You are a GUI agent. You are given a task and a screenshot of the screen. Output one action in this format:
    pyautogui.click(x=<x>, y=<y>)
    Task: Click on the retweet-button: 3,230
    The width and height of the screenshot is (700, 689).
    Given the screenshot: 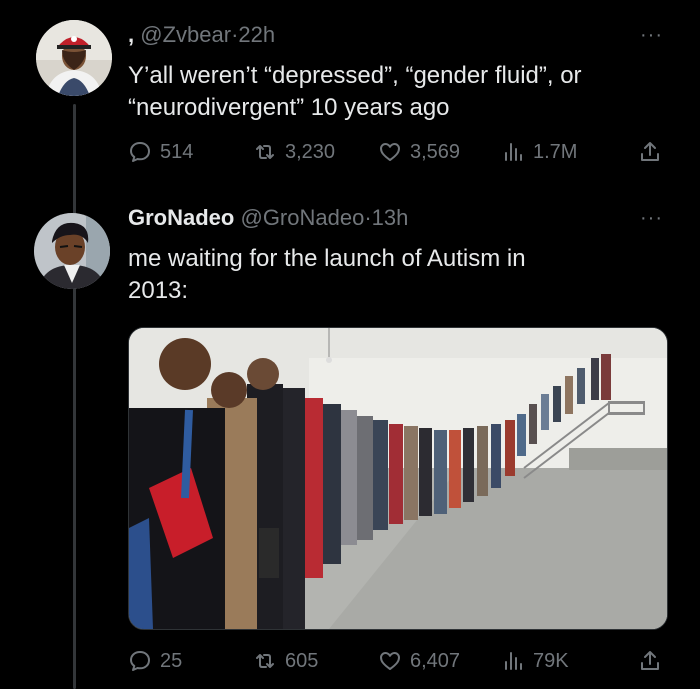 What is the action you would take?
    pyautogui.click(x=294, y=152)
    